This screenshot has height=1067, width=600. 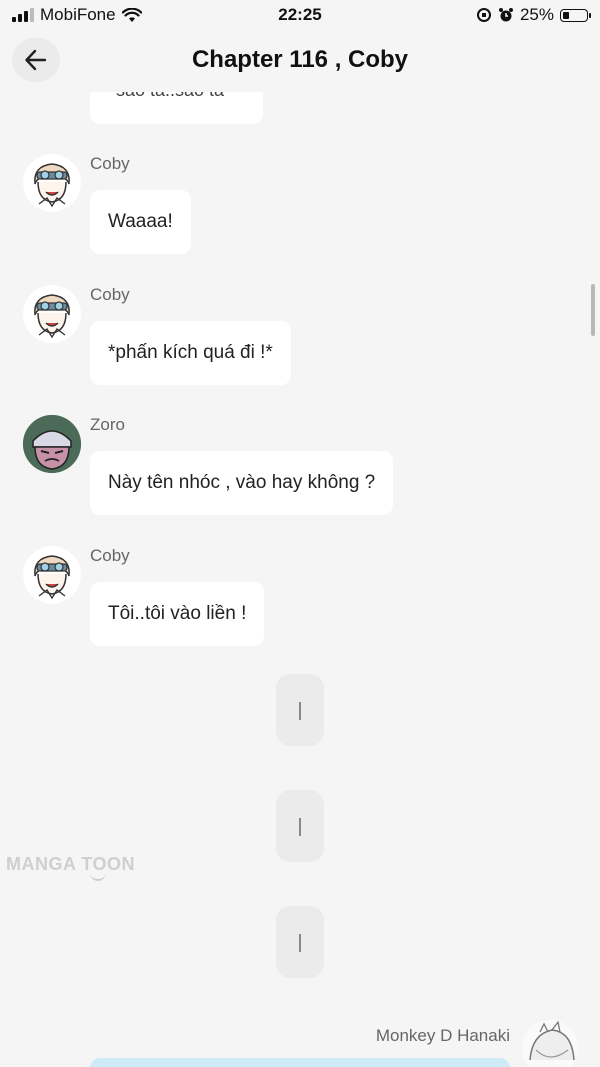 What do you see at coordinates (300, 15) in the screenshot?
I see `status-bar: MobiFone 22:25 25%` at bounding box center [300, 15].